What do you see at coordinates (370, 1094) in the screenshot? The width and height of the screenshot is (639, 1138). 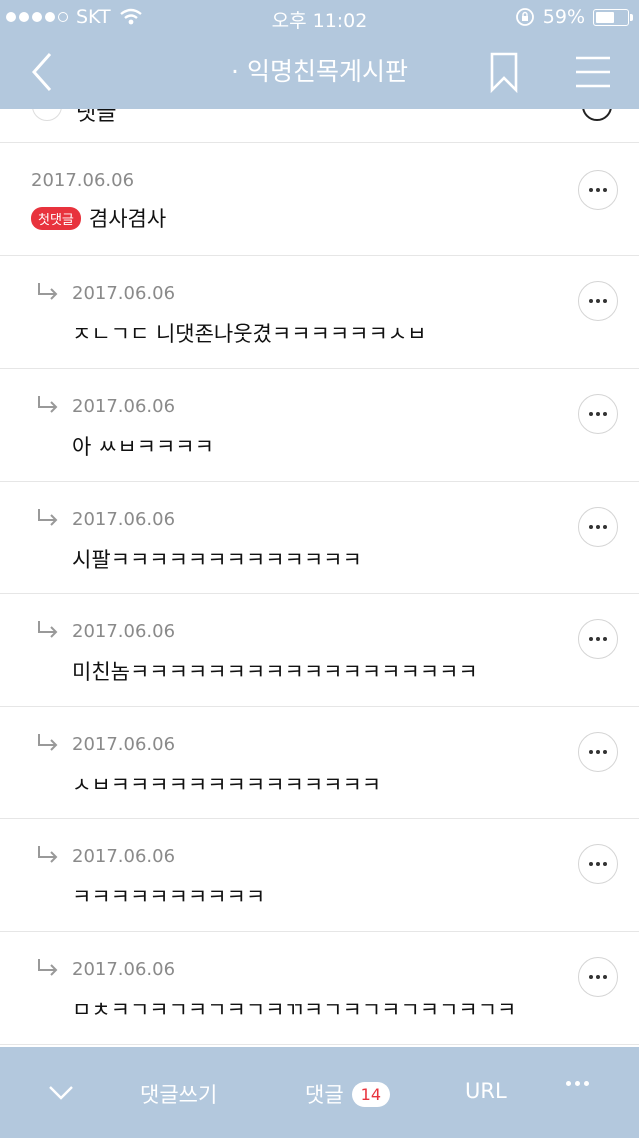 I see `comment-count-badge: 14` at bounding box center [370, 1094].